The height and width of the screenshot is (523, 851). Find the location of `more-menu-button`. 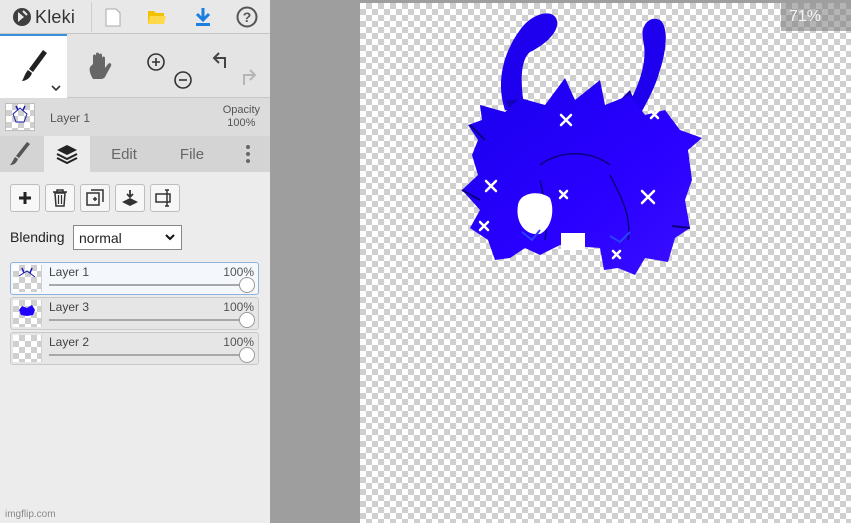

more-menu-button is located at coordinates (248, 154).